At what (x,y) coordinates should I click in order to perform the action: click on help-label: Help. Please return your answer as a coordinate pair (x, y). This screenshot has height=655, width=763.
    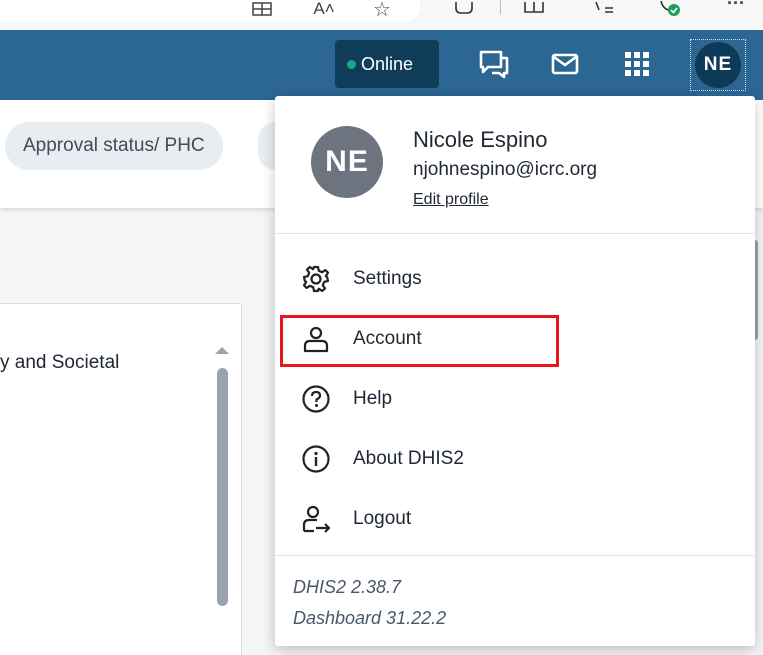
    Looking at the image, I should click on (373, 398).